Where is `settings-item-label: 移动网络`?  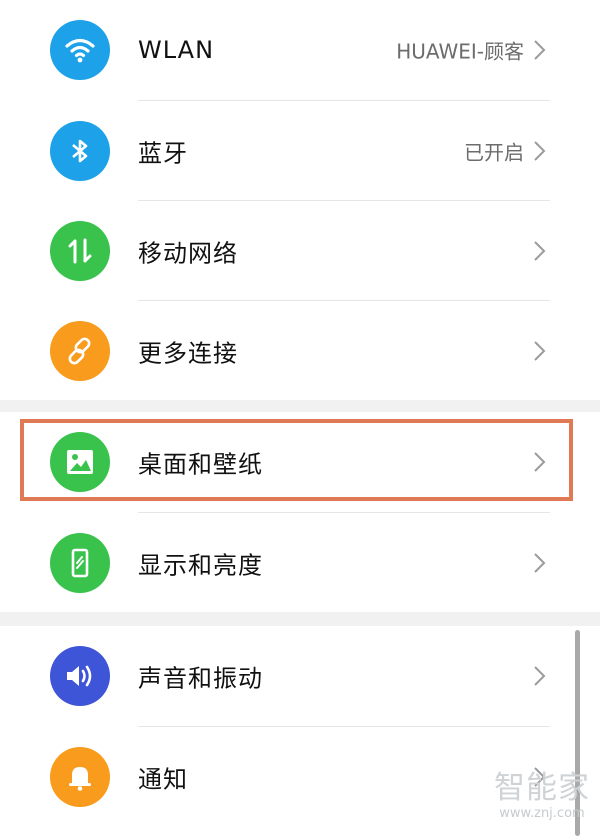
settings-item-label: 移动网络 is located at coordinates (188, 253).